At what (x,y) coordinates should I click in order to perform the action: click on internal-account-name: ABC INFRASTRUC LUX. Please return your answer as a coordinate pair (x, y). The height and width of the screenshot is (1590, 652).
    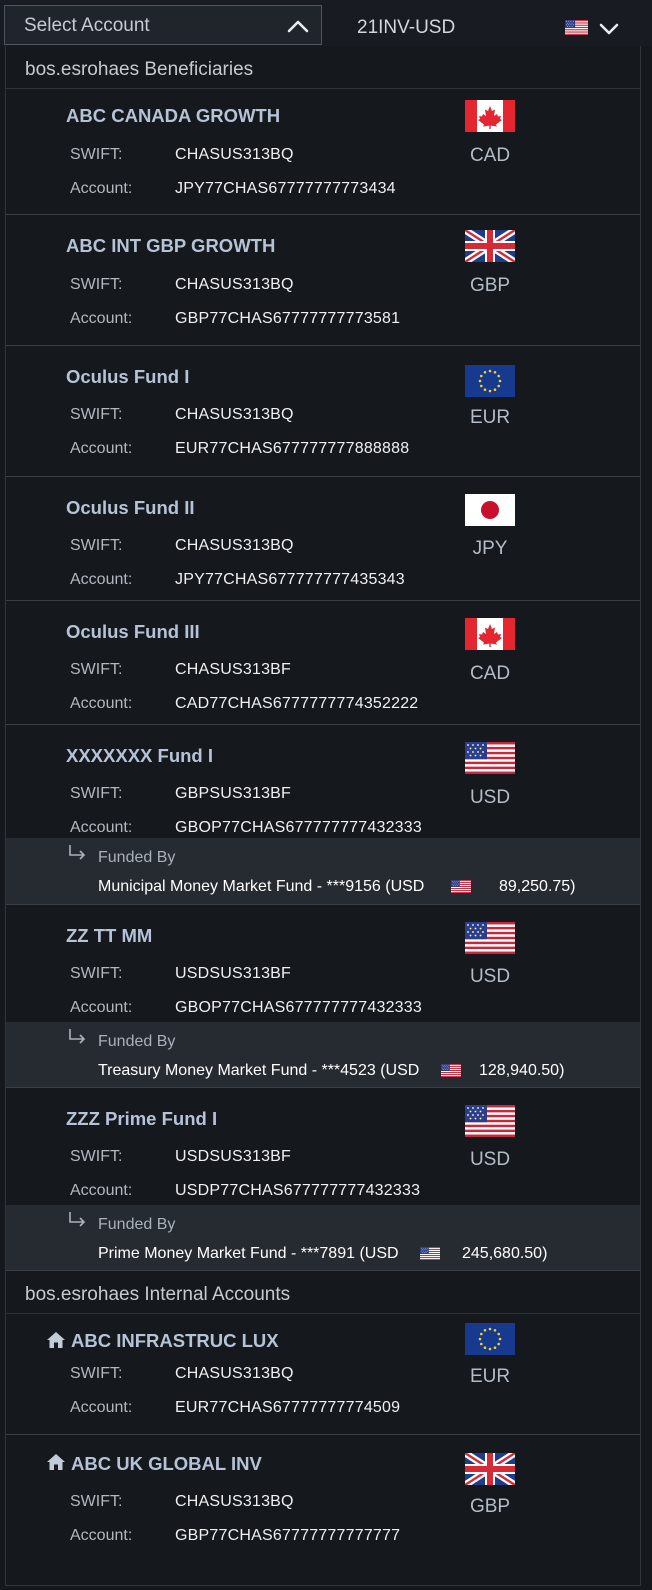
    Looking at the image, I should click on (175, 1340).